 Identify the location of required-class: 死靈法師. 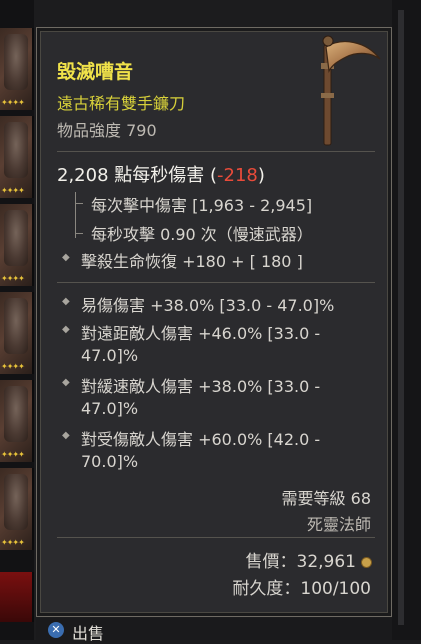
(338, 524).